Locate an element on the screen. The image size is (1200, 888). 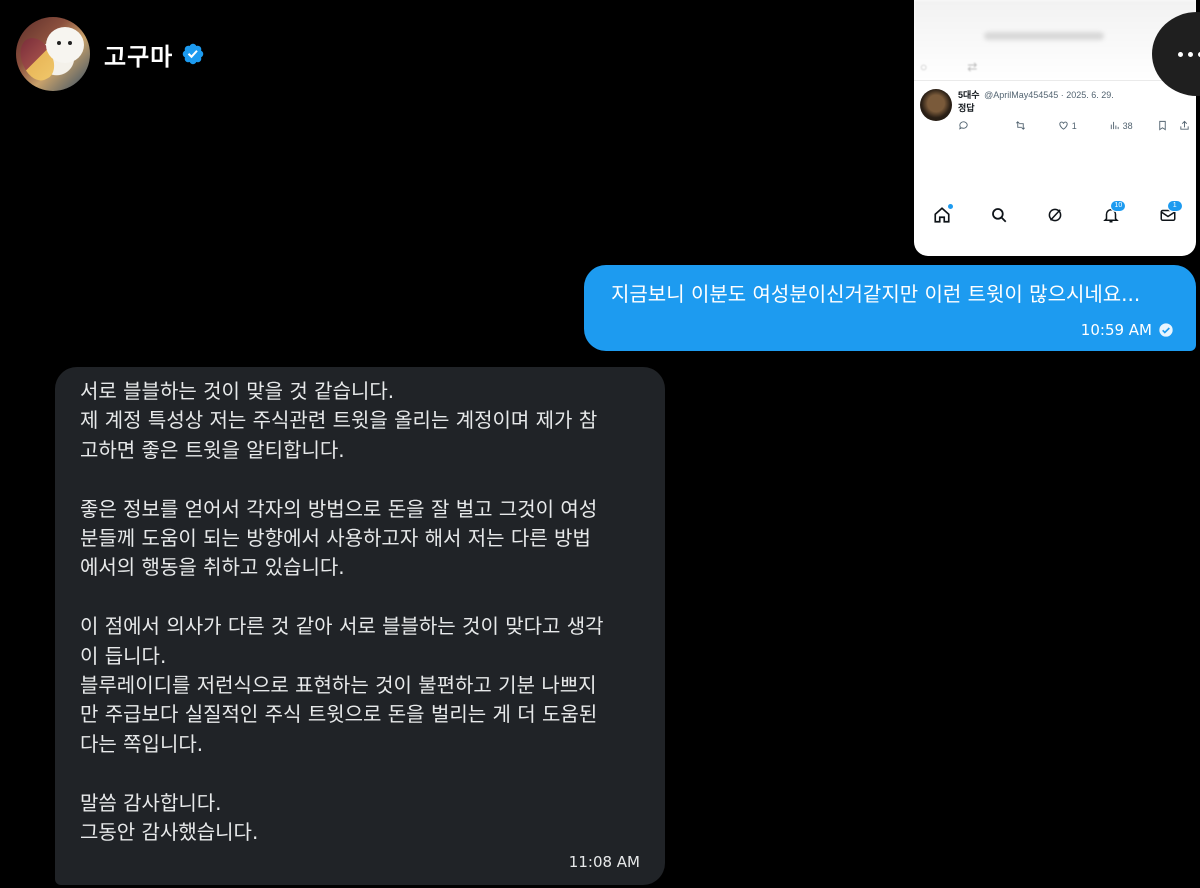
share-icon is located at coordinates (1184, 125).